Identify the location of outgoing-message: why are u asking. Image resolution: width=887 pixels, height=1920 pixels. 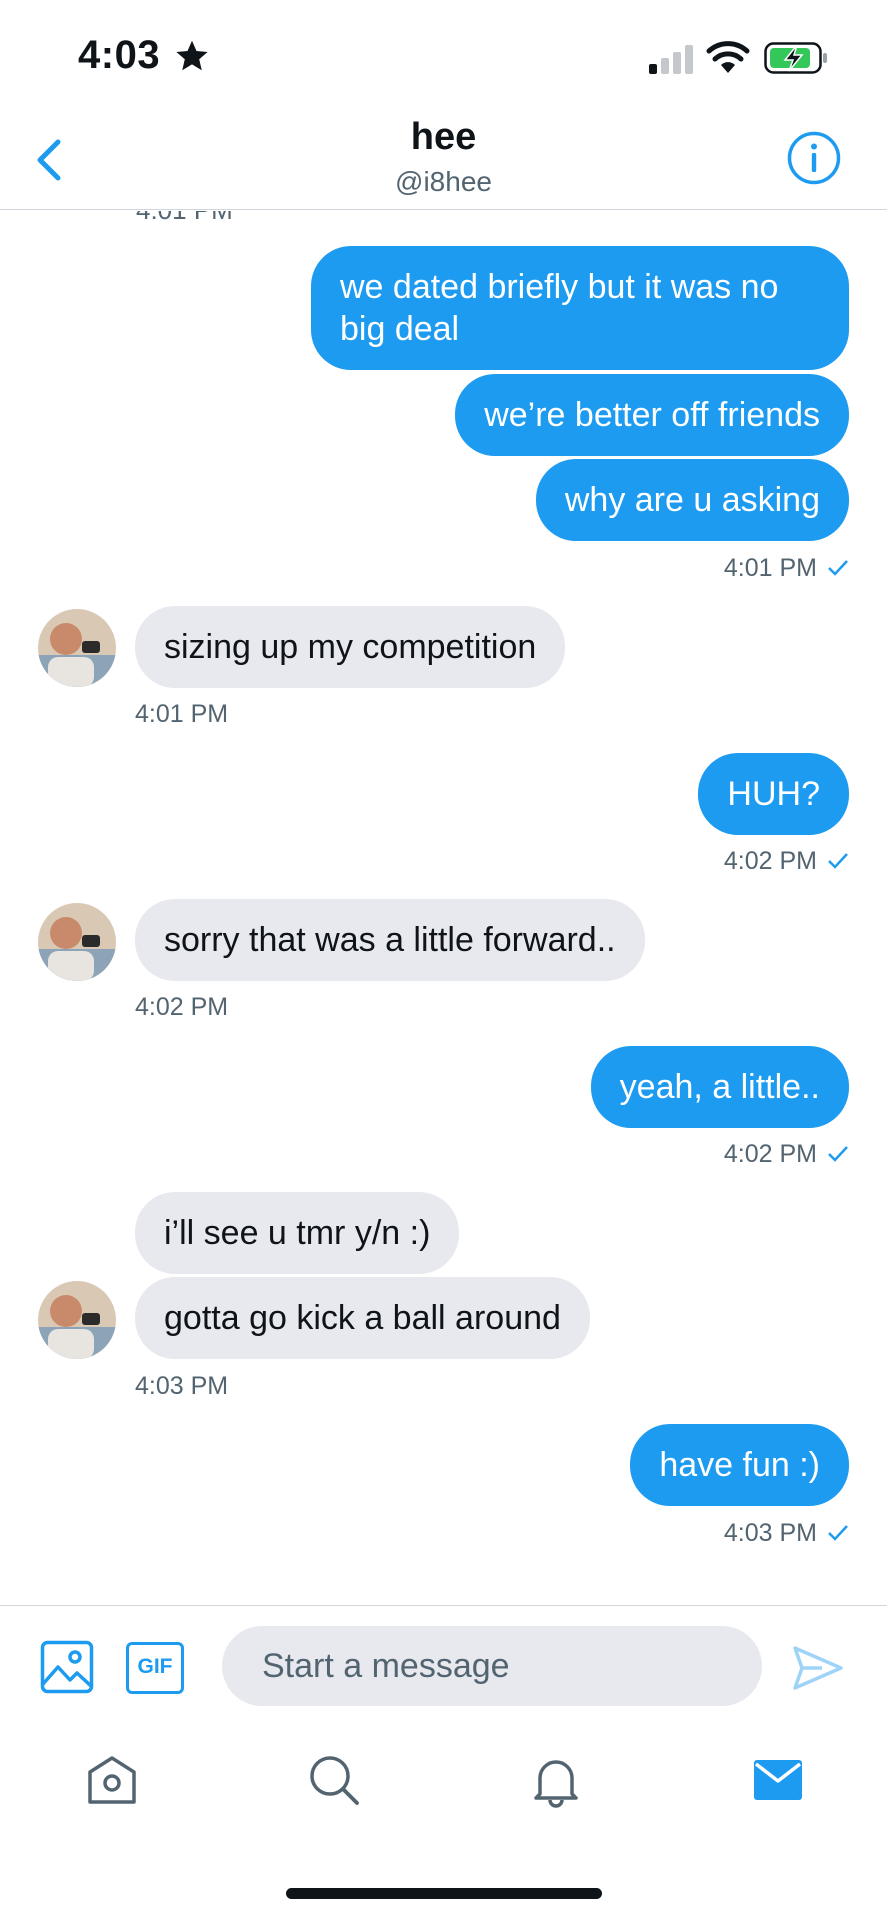
(692, 500).